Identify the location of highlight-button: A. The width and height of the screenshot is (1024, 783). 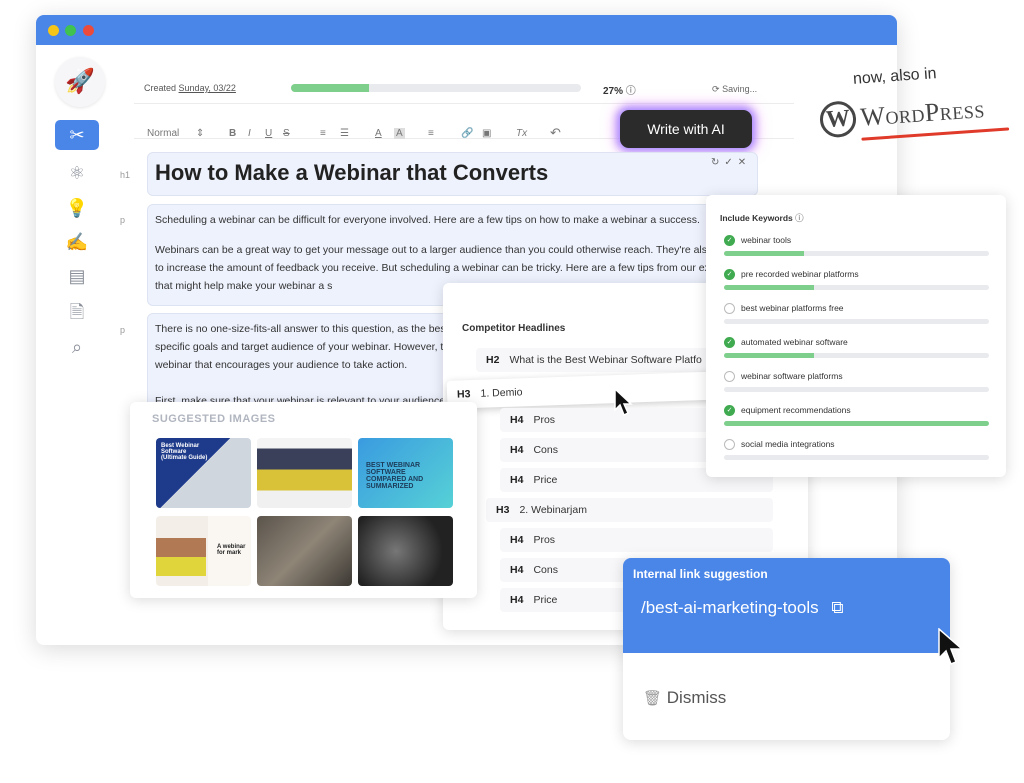
(399, 133).